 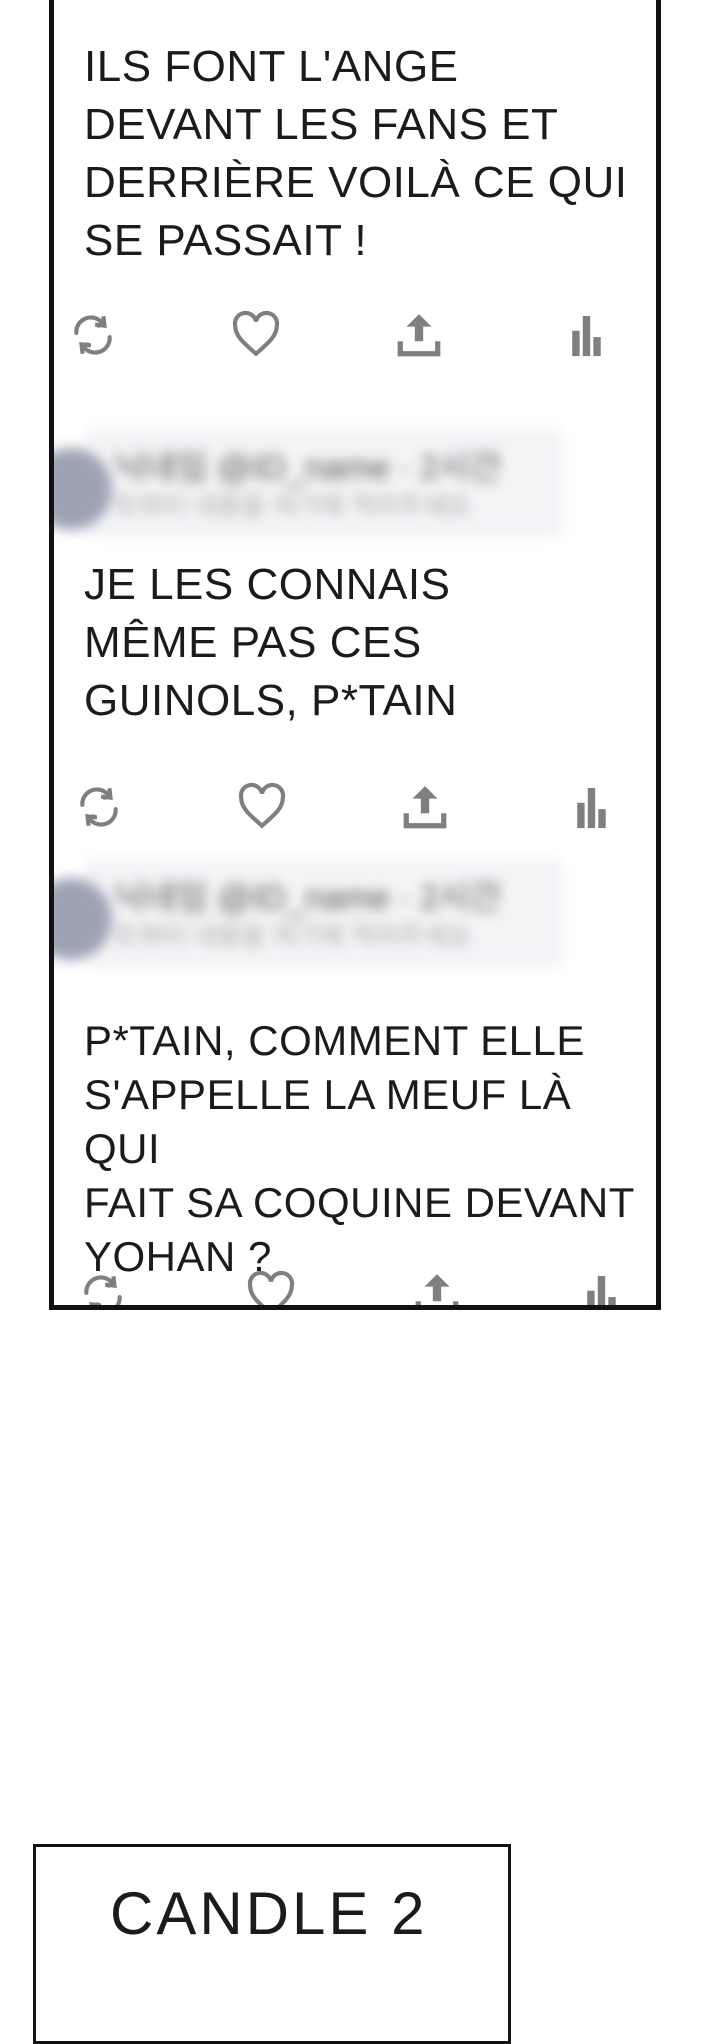 I want to click on panel-title: CANDLE 2, so click(x=269, y=1913).